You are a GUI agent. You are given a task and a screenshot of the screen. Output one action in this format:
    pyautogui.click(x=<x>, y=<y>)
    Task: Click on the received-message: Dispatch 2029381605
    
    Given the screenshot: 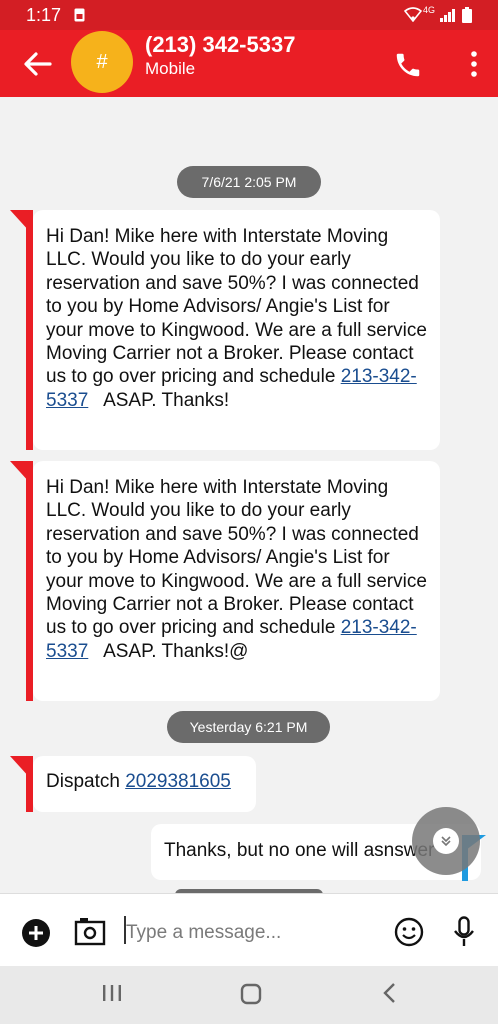 What is the action you would take?
    pyautogui.click(x=144, y=784)
    